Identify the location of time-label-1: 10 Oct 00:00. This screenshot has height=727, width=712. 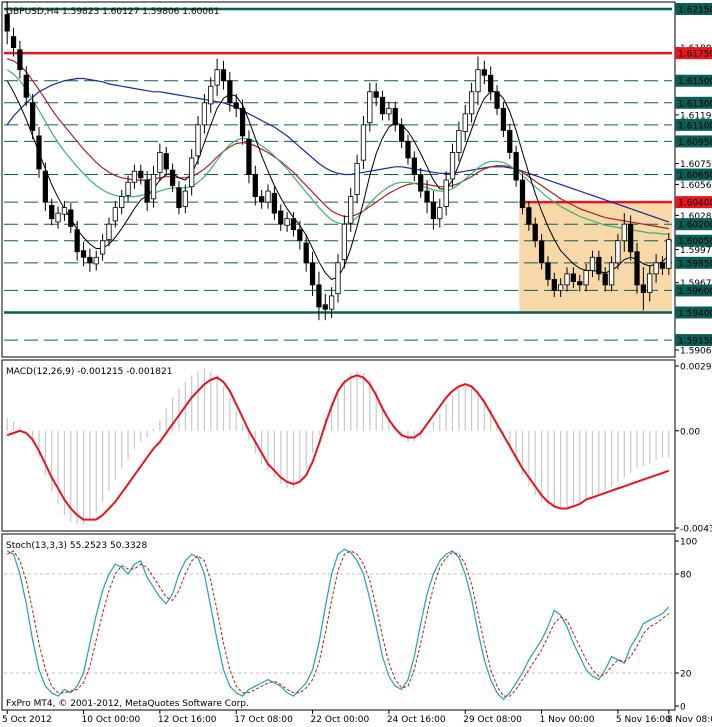
(111, 720).